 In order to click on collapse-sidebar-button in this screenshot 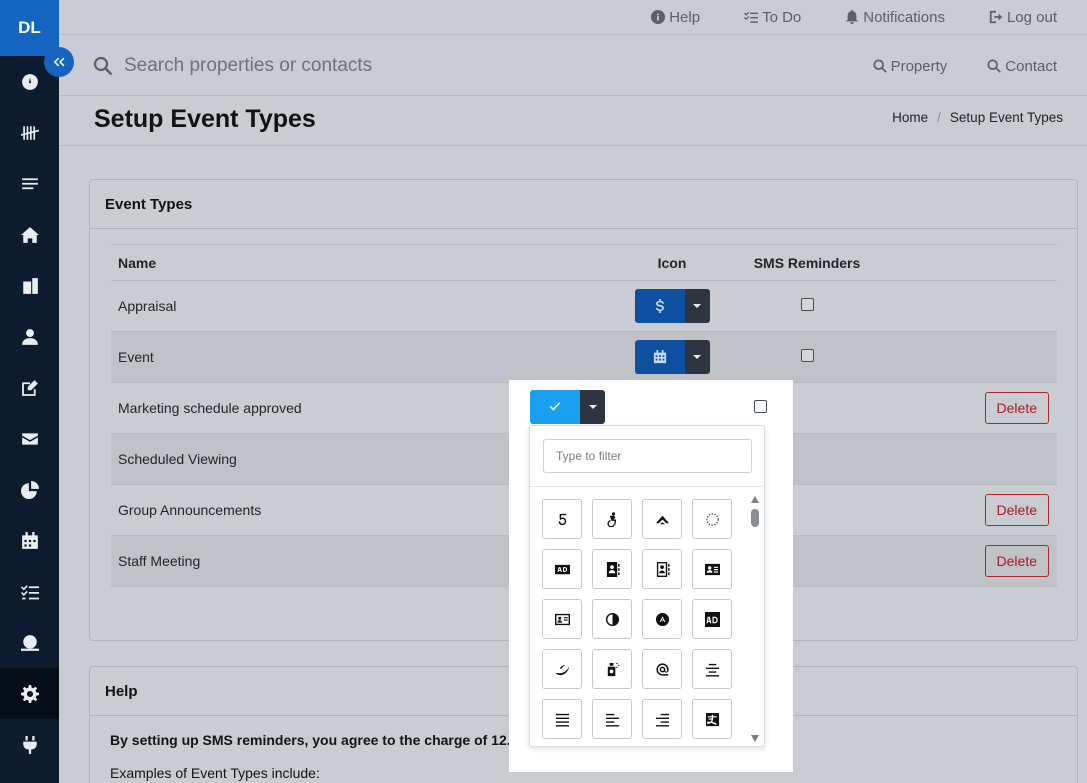, I will do `click(59, 62)`.